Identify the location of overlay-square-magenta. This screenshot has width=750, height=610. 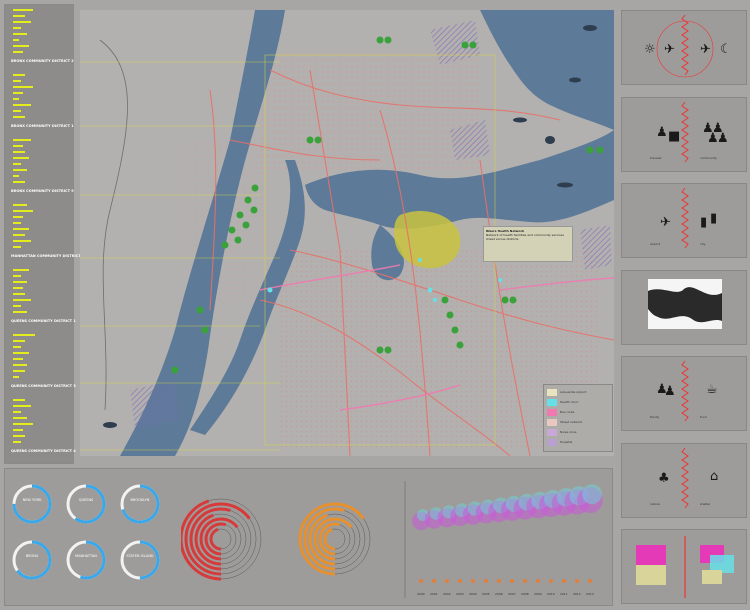
(651, 555).